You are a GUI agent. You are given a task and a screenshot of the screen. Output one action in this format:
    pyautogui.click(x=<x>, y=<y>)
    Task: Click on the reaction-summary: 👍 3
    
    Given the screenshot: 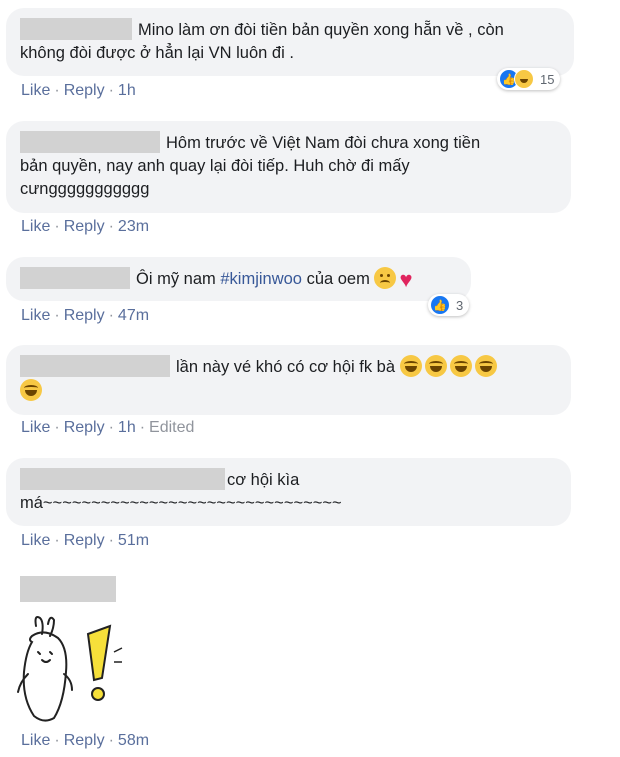 What is the action you would take?
    pyautogui.click(x=449, y=305)
    